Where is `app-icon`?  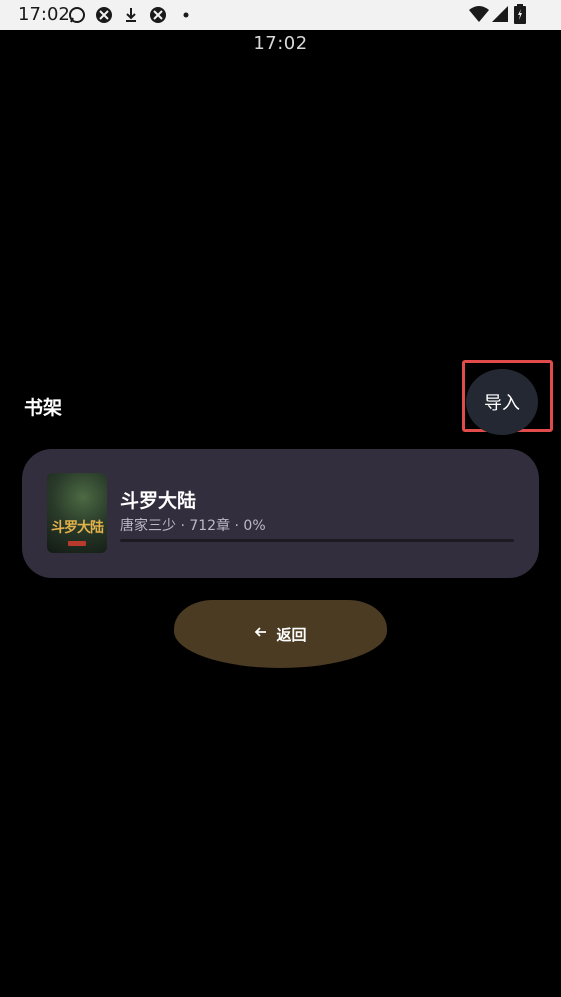
app-icon is located at coordinates (104, 15).